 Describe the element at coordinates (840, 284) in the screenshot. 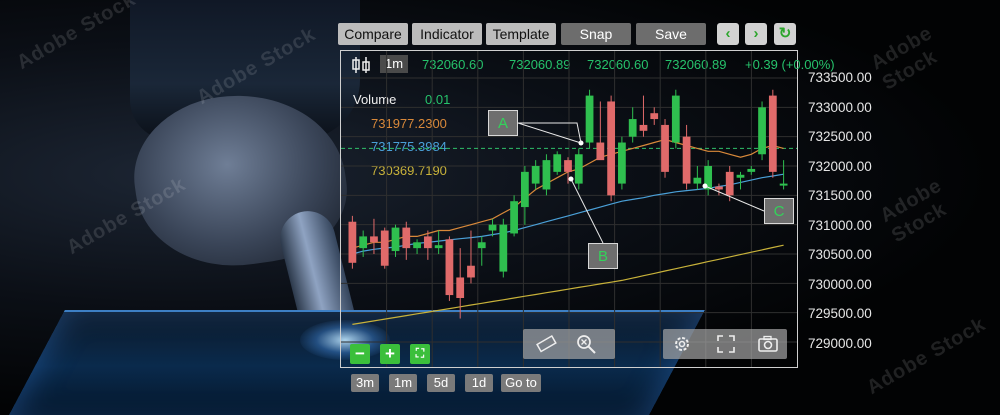

I see `price-tick-label: 730000.00` at that location.